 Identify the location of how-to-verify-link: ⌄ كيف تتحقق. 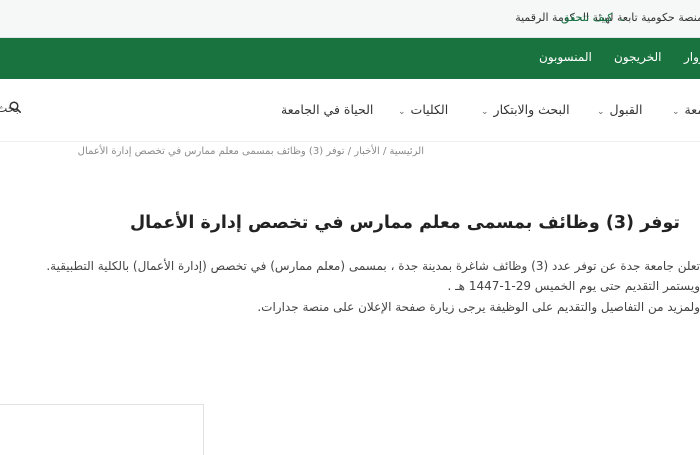
(593, 17).